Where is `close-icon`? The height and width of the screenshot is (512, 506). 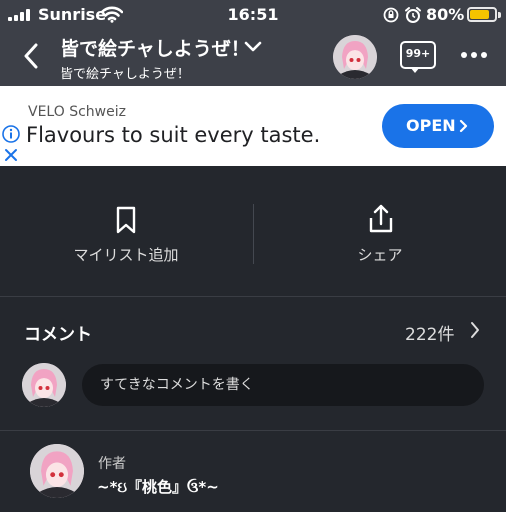
close-icon is located at coordinates (11, 155).